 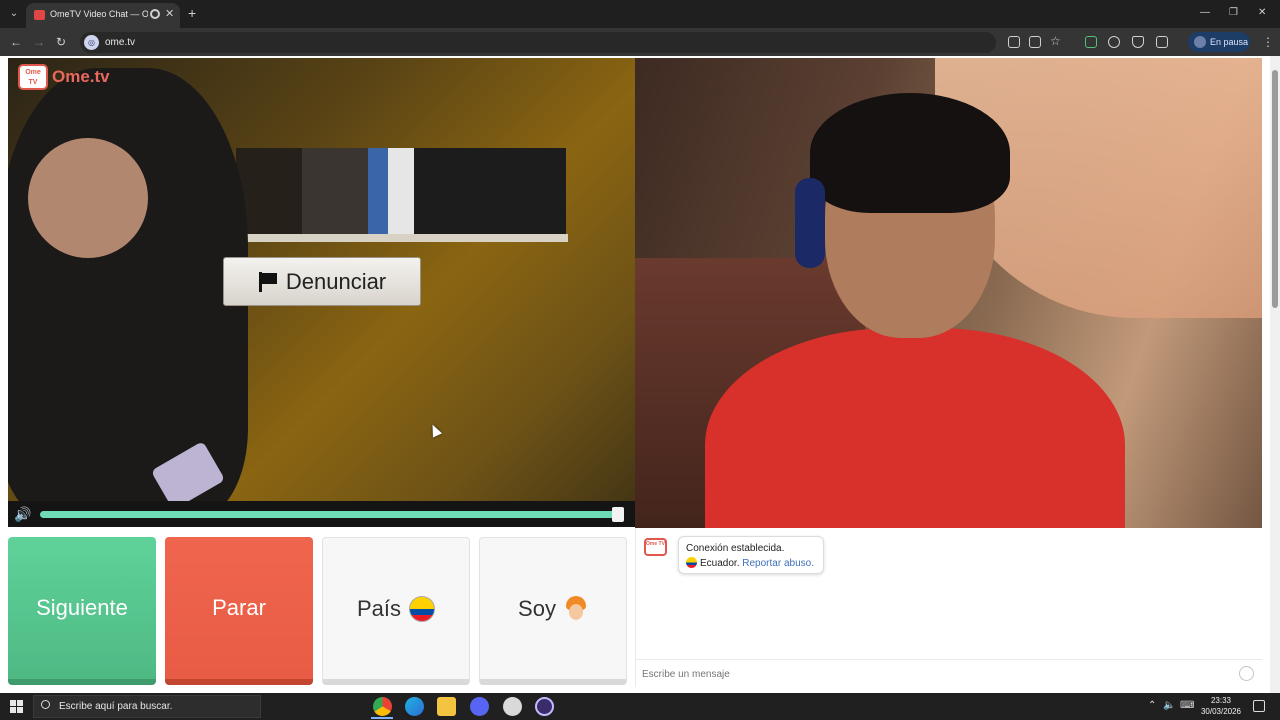 I want to click on partner-country-line: Ecuador. Reportar abuso., so click(x=751, y=563).